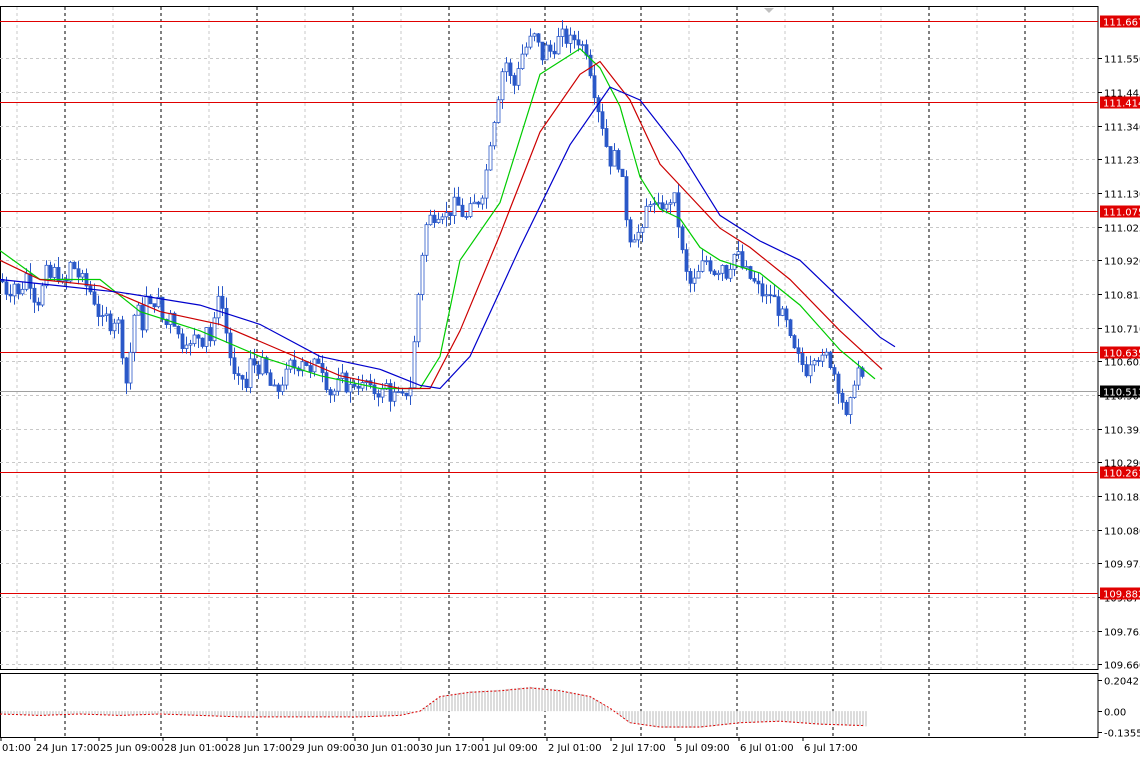 The height and width of the screenshot is (762, 1140). What do you see at coordinates (1122, 633) in the screenshot?
I see `price-tick-label-17: 109.765` at bounding box center [1122, 633].